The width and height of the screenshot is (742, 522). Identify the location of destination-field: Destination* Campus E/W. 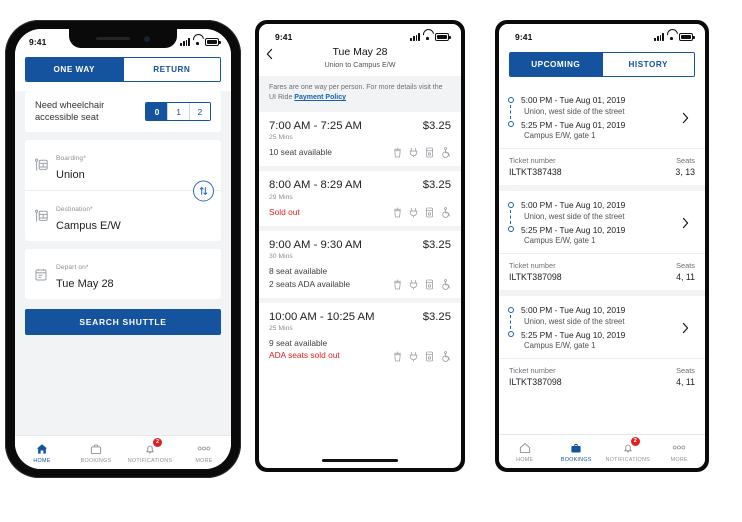
(123, 215).